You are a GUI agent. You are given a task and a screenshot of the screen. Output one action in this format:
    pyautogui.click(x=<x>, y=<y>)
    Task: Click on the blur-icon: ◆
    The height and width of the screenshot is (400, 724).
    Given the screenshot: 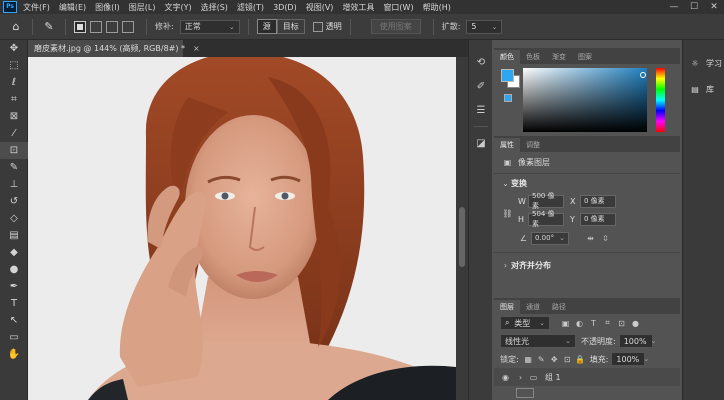 What is the action you would take?
    pyautogui.click(x=14, y=252)
    